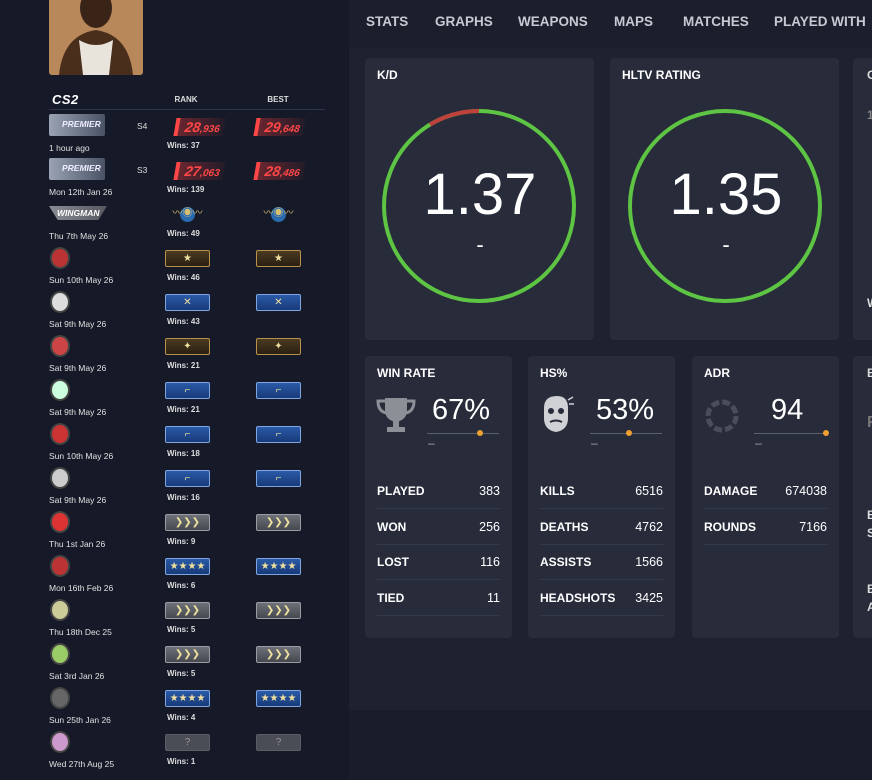  Describe the element at coordinates (553, 21) in the screenshot. I see `tab-weapons: WEAPONS` at that location.